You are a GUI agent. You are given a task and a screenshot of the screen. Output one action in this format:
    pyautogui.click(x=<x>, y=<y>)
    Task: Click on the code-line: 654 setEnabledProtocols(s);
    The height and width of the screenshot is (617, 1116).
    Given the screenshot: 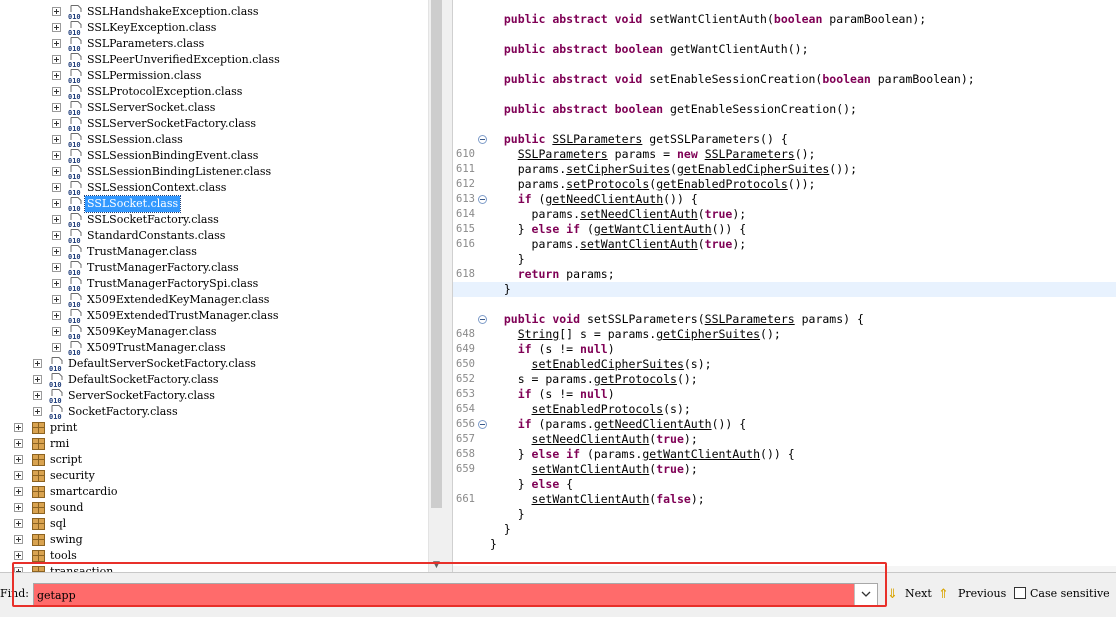 What is the action you would take?
    pyautogui.click(x=784, y=409)
    